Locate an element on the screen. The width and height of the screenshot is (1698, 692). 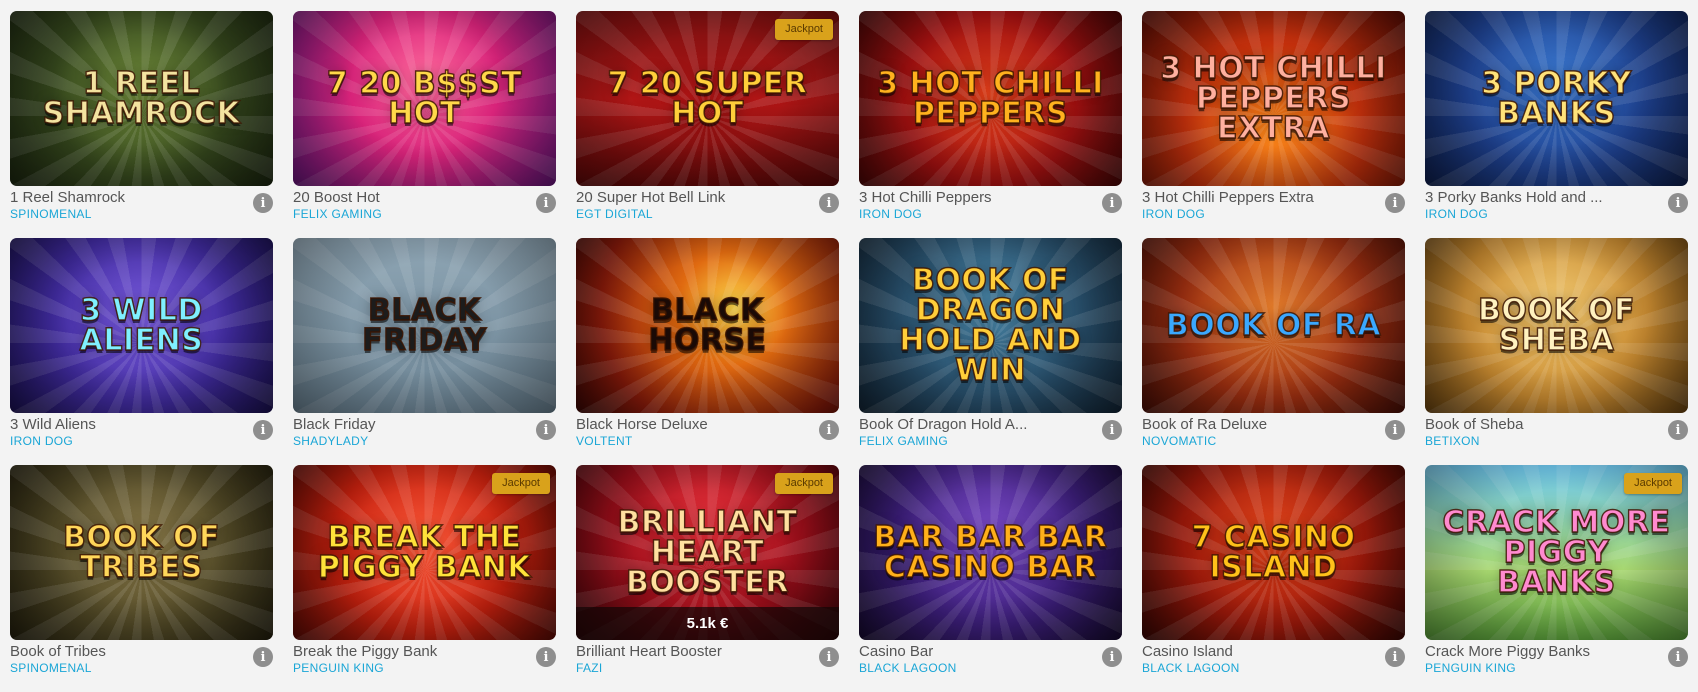
game-provider: NOVOMATIC is located at coordinates (1179, 441).